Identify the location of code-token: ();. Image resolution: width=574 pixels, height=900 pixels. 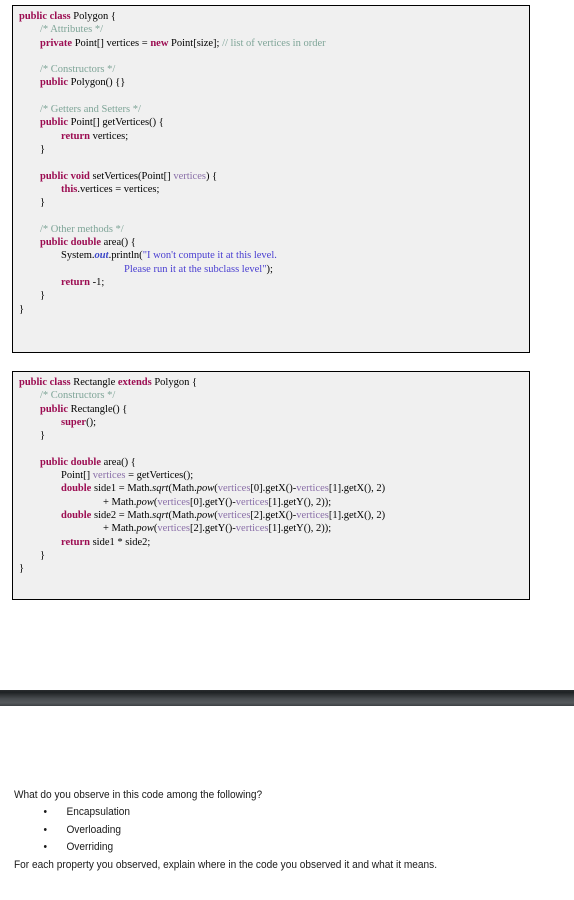
(91, 422).